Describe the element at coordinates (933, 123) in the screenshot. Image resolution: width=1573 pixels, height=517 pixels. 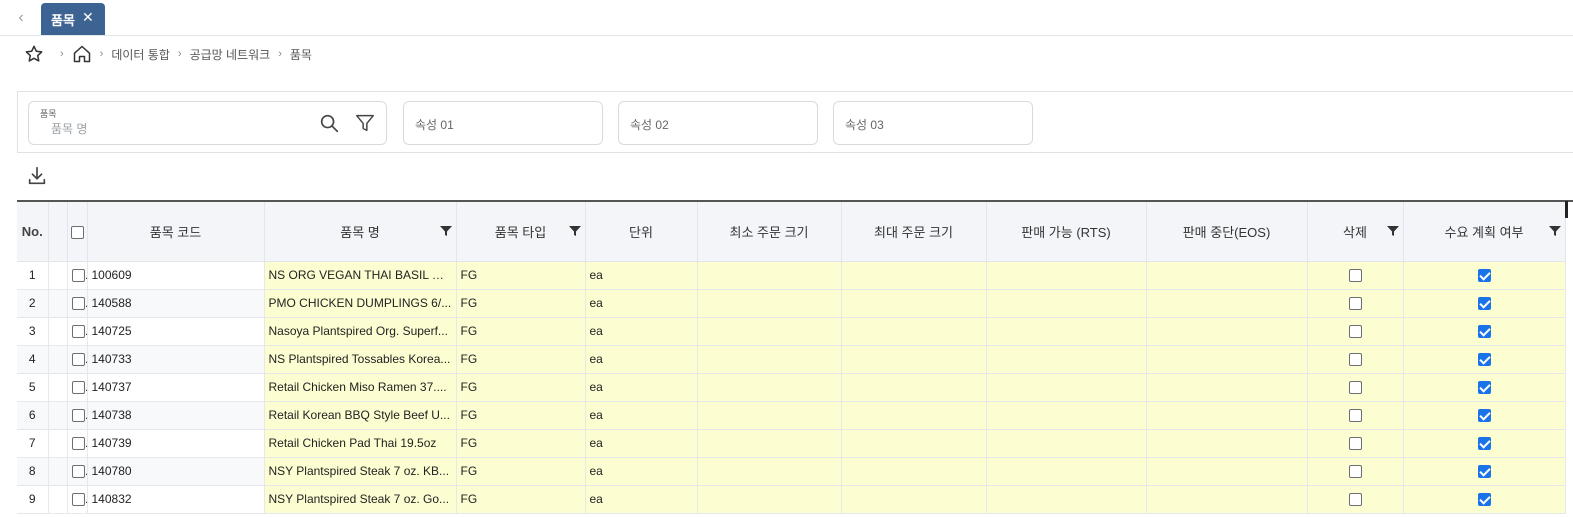
I see `attribute-03-field: 속성 03` at that location.